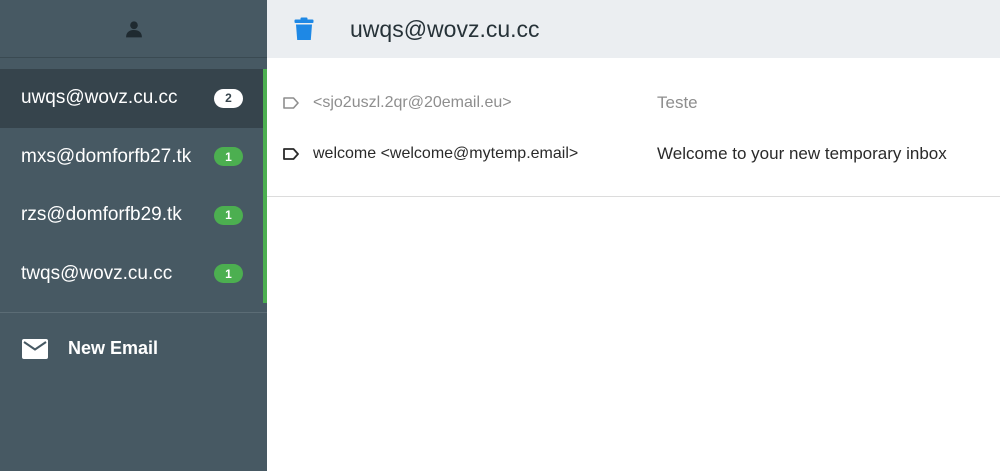 This screenshot has height=471, width=1000. Describe the element at coordinates (445, 28) in the screenshot. I see `current-inbox-title: uwqs@wovz.cu.cc` at that location.